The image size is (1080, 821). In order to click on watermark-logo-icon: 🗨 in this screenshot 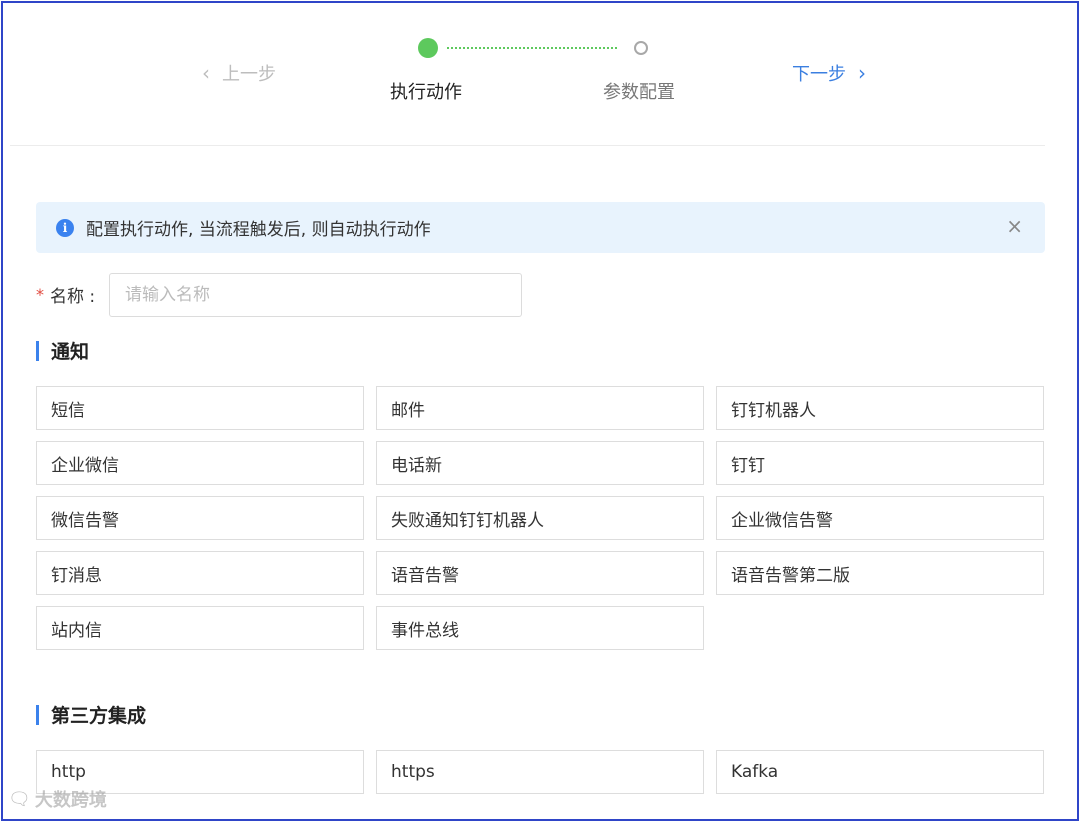, I will do `click(19, 799)`.